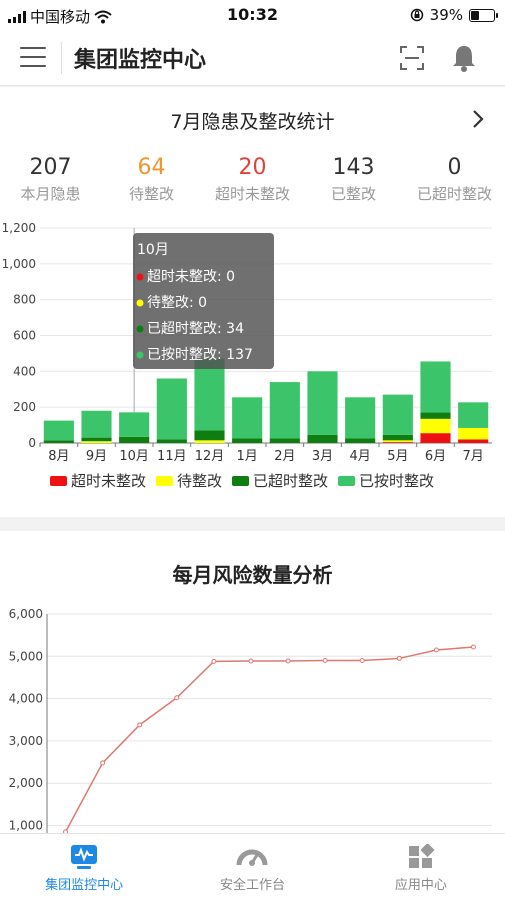  Describe the element at coordinates (24, 371) in the screenshot. I see `y-tick-label: 400` at that location.